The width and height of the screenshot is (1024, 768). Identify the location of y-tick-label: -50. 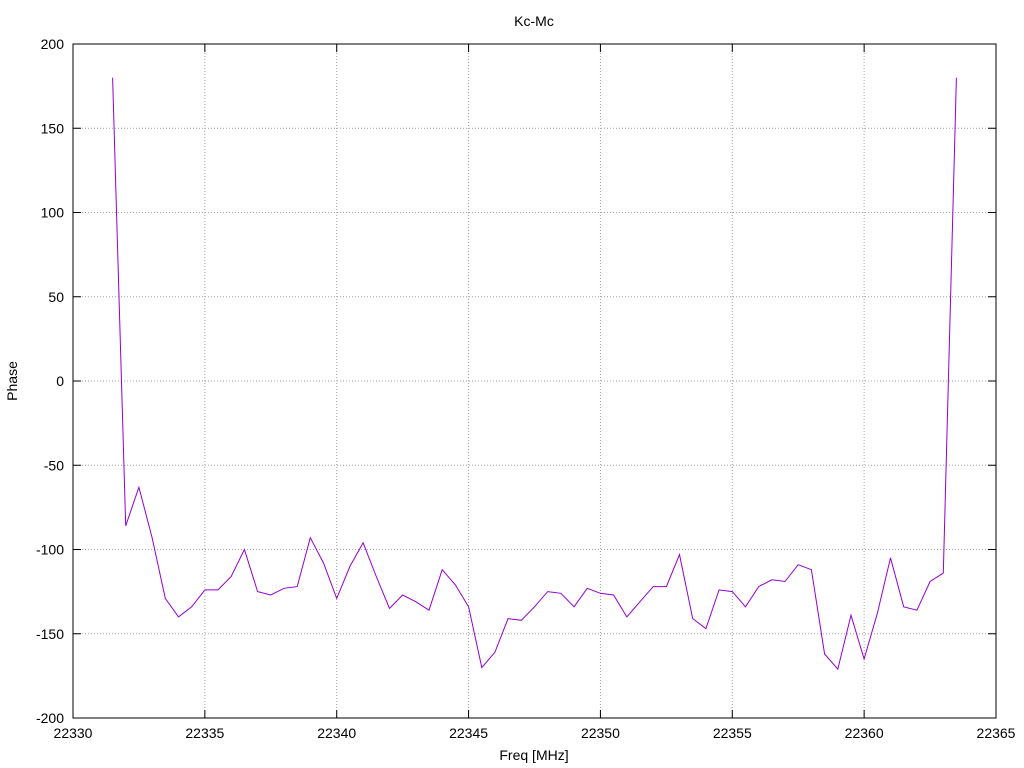
(54, 465).